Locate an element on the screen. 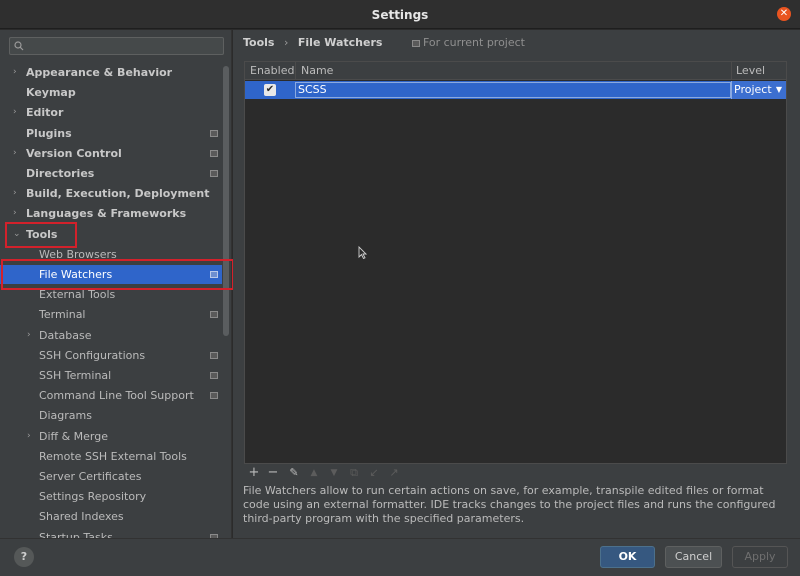  sidebar-item-label: Shared Indexes is located at coordinates (81, 516).